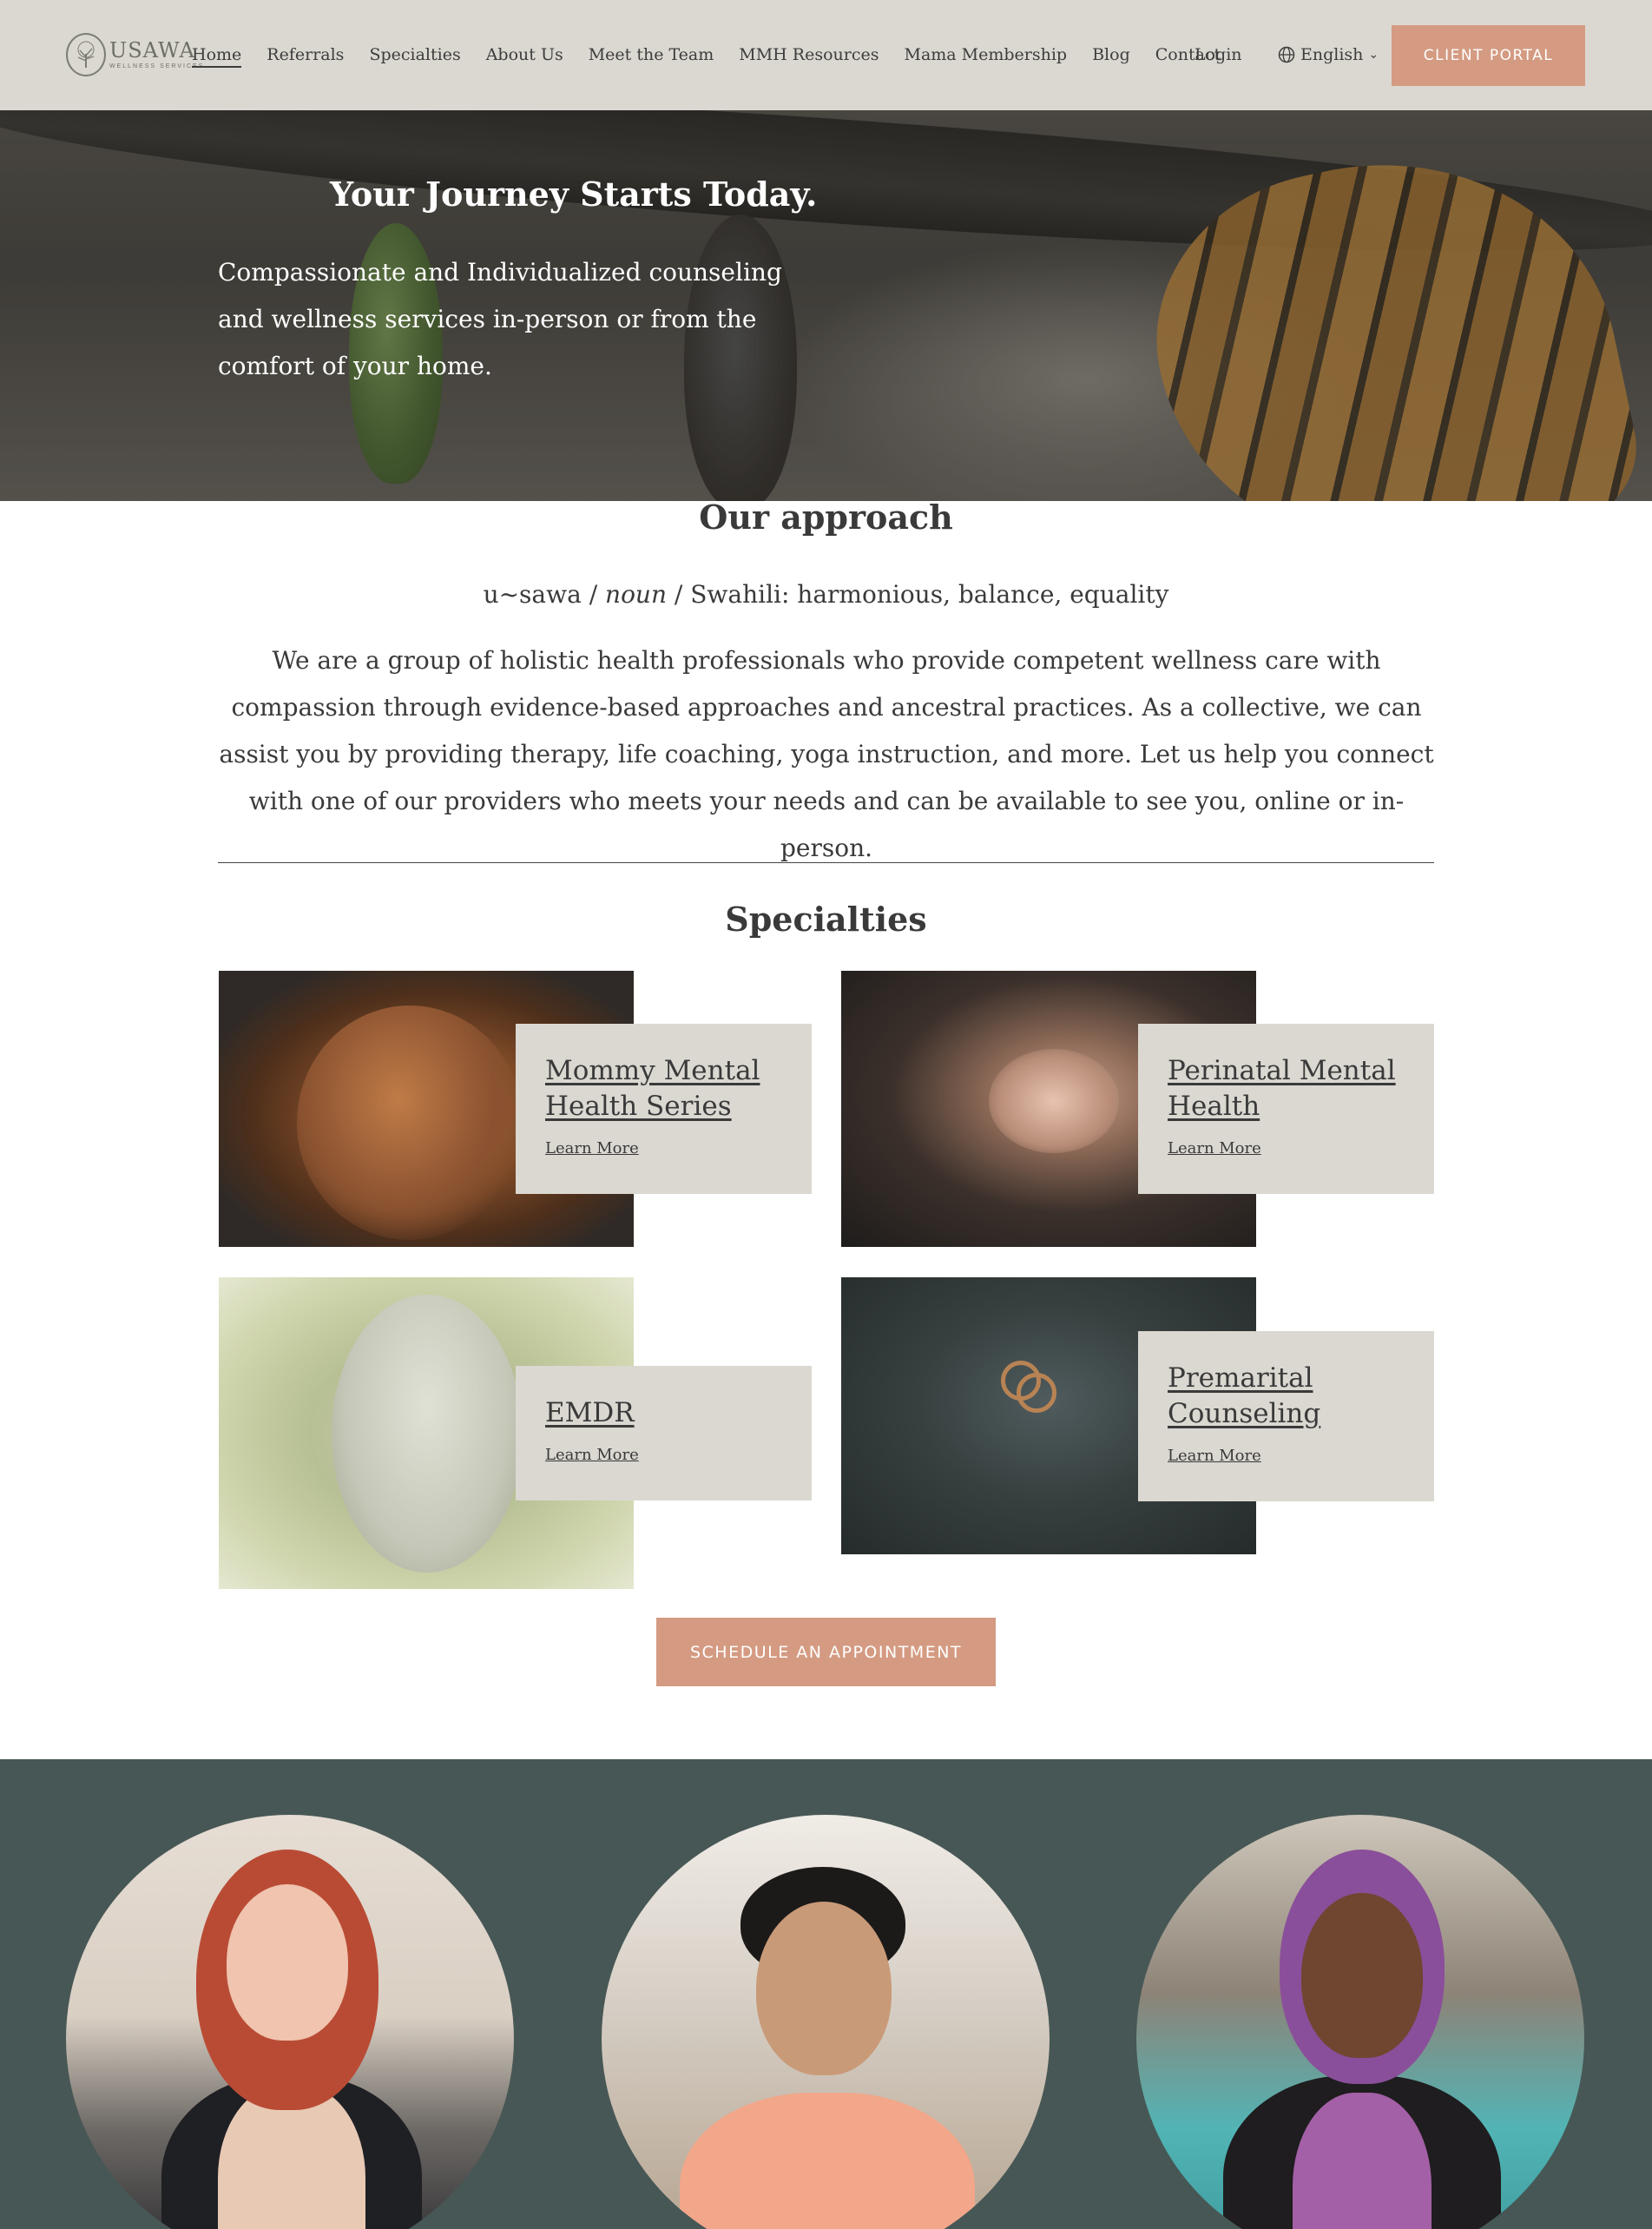  What do you see at coordinates (826, 1652) in the screenshot?
I see `schedule-appointment-button: SCHEDULE AN APPOINTMENT` at bounding box center [826, 1652].